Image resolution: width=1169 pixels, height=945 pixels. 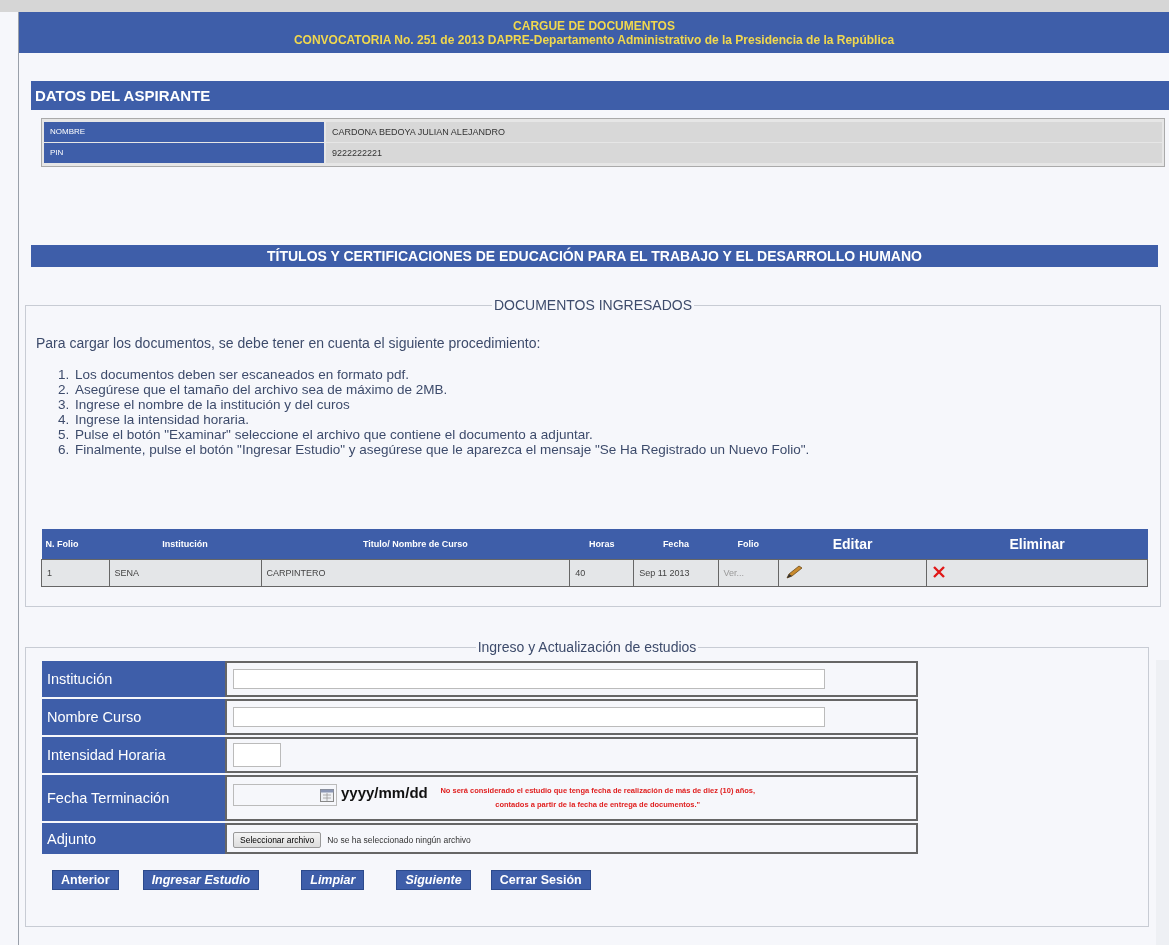 What do you see at coordinates (676, 544) in the screenshot?
I see `column-header: Fecha` at bounding box center [676, 544].